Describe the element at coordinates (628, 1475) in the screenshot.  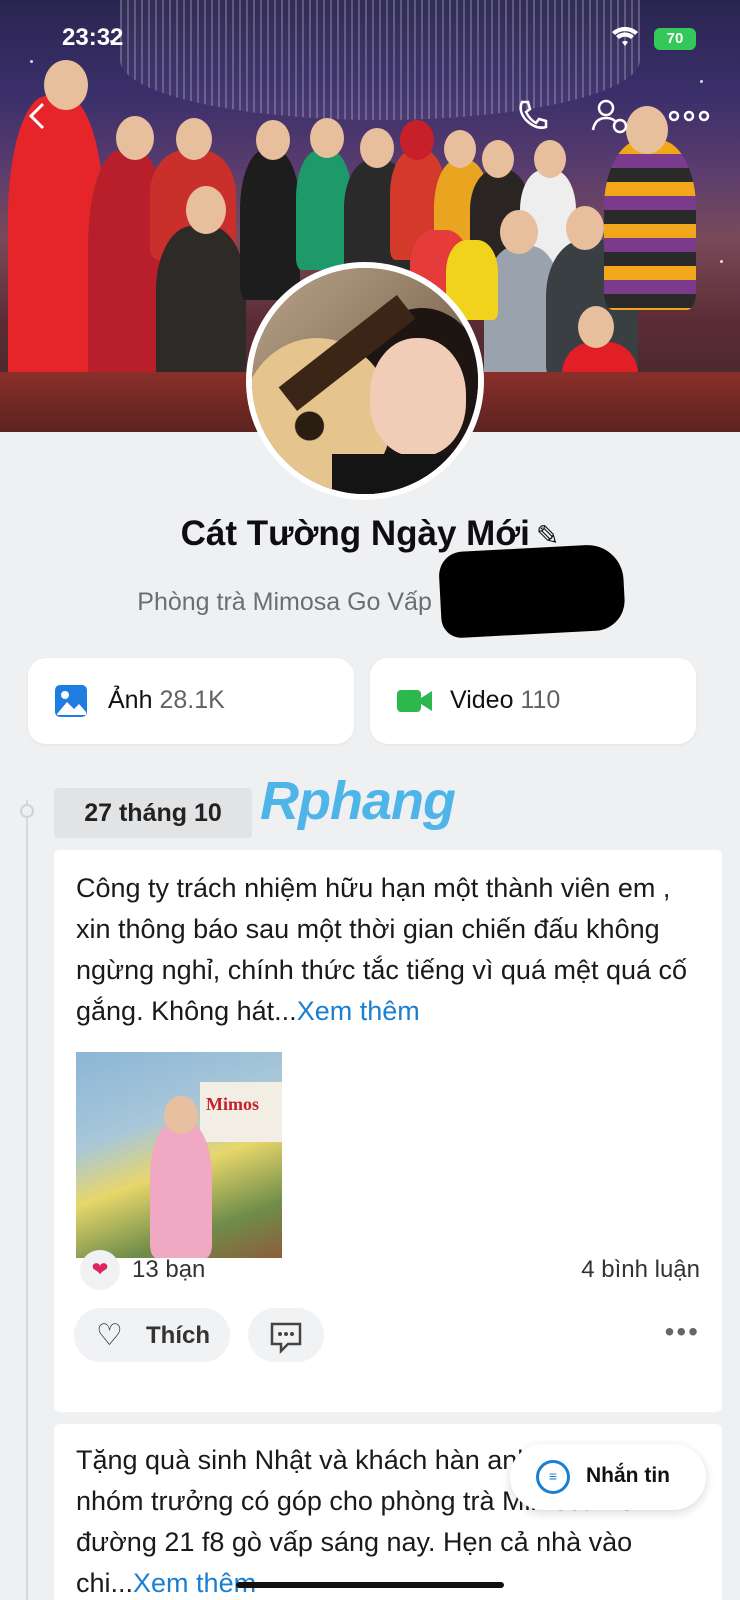
I see `message-label: Nhắn tin` at that location.